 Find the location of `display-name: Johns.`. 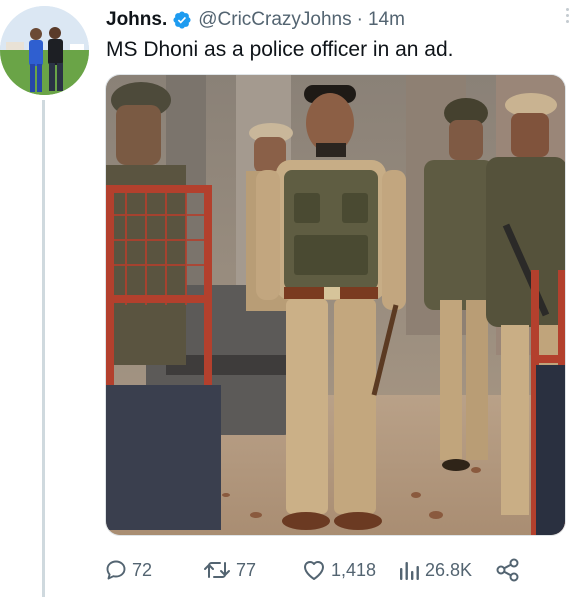

display-name: Johns. is located at coordinates (136, 20).